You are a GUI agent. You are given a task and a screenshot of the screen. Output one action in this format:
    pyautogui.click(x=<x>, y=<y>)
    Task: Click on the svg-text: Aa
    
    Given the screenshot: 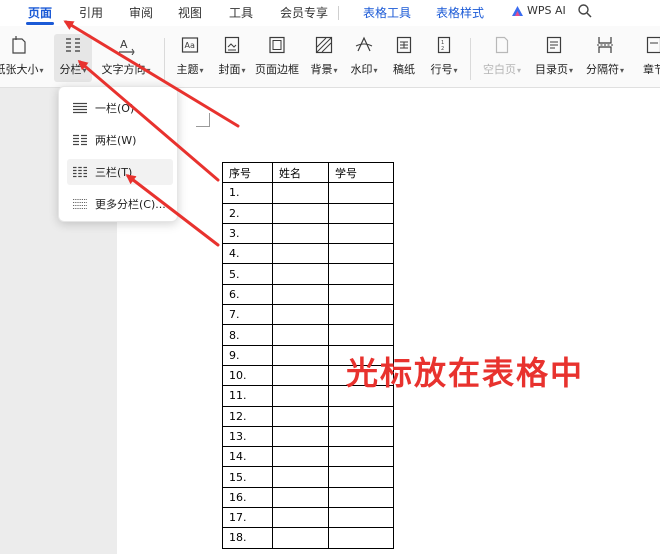 What is the action you would take?
    pyautogui.click(x=190, y=45)
    